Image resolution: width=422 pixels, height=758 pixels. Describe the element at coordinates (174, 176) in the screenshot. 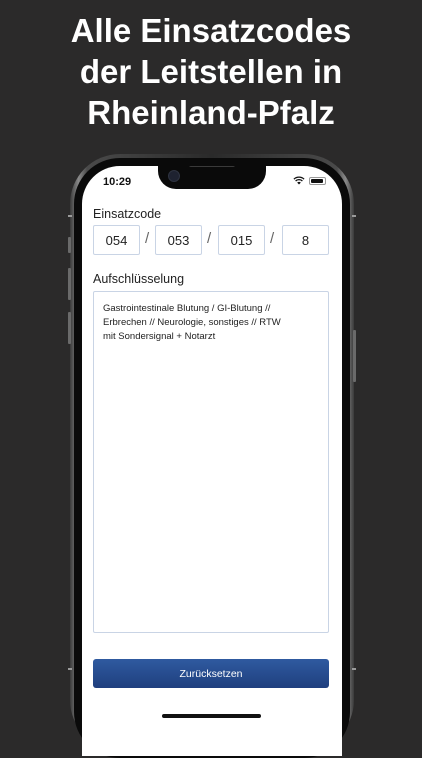

I see `front-camera` at that location.